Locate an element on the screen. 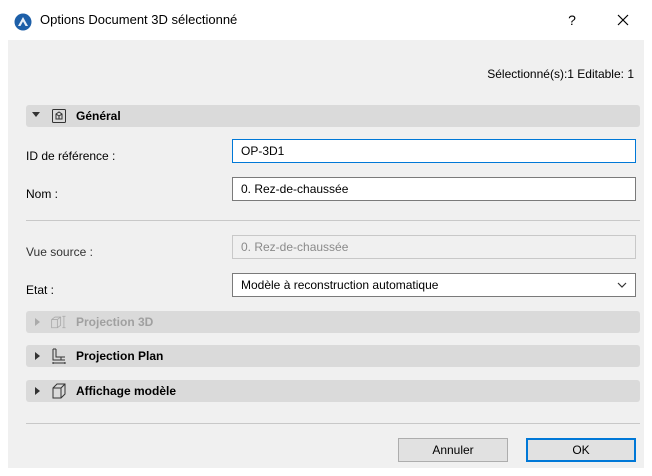  section-general-header: Général is located at coordinates (333, 116).